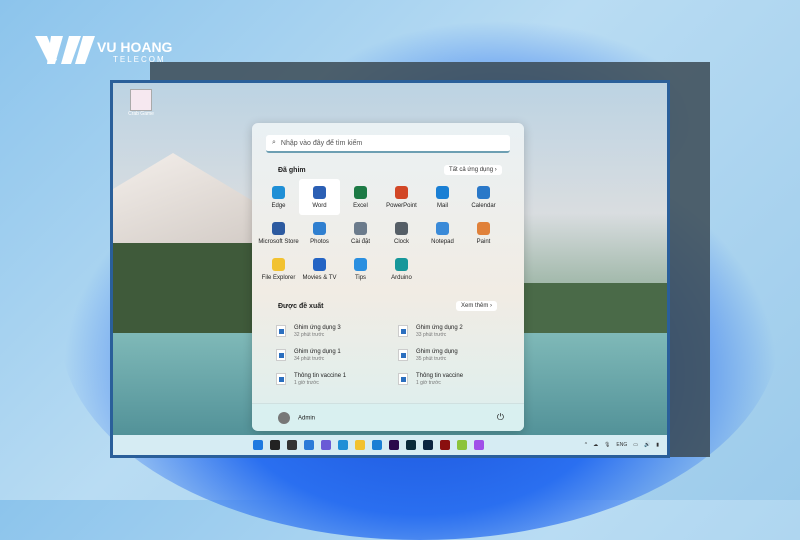 Image resolution: width=800 pixels, height=540 pixels. What do you see at coordinates (411, 445) in the screenshot?
I see `lightroom-icon` at bounding box center [411, 445].